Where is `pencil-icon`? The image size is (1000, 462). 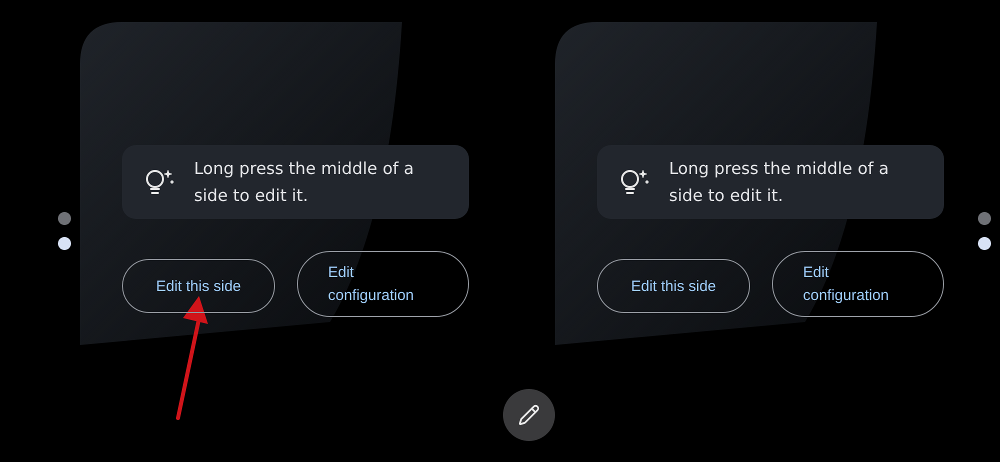 pencil-icon is located at coordinates (529, 415).